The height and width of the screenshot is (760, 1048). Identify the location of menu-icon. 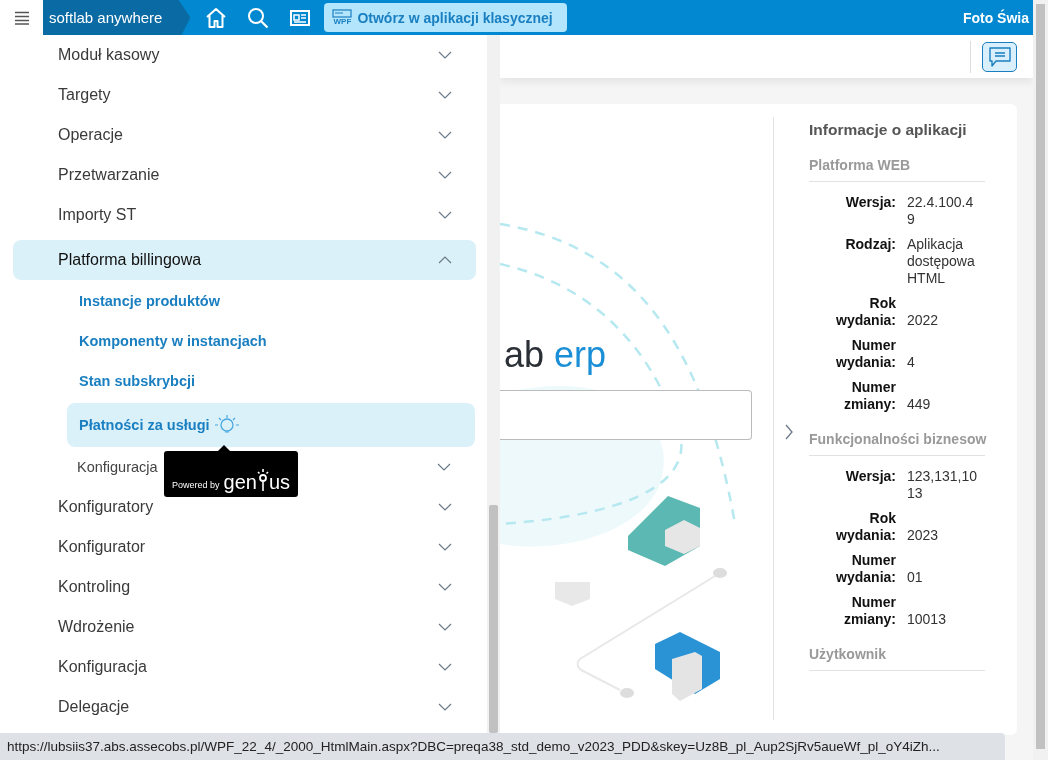
(21, 17).